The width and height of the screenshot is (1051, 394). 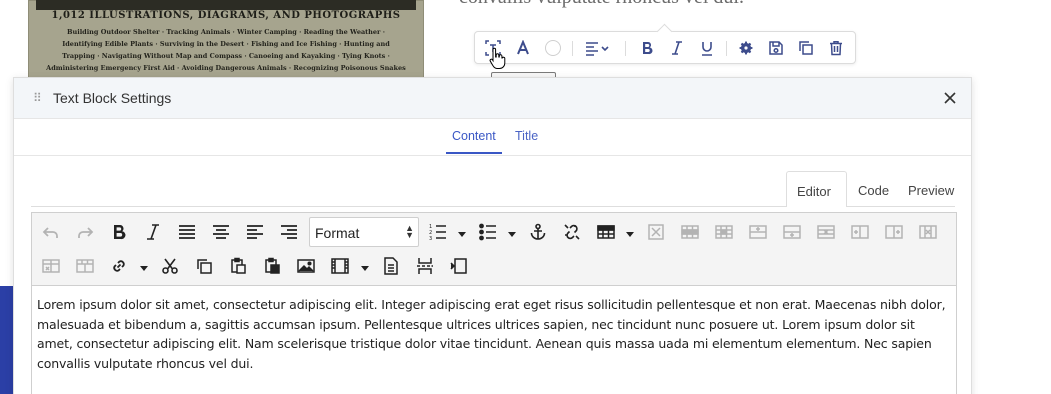 What do you see at coordinates (816, 189) in the screenshot?
I see `tab-editor: Editor` at bounding box center [816, 189].